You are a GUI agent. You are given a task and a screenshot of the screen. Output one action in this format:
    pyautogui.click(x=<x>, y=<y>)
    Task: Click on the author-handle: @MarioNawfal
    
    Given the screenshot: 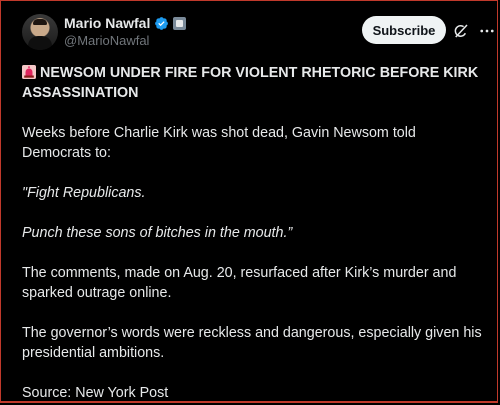 What is the action you would take?
    pyautogui.click(x=125, y=40)
    